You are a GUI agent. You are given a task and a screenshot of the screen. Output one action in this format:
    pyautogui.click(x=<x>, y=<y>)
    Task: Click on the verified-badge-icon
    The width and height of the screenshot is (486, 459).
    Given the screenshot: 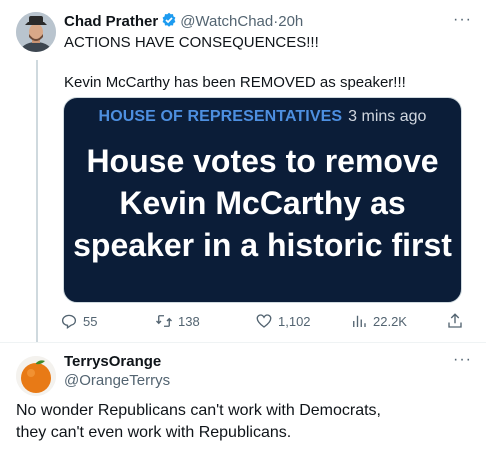 What is the action you would take?
    pyautogui.click(x=169, y=20)
    